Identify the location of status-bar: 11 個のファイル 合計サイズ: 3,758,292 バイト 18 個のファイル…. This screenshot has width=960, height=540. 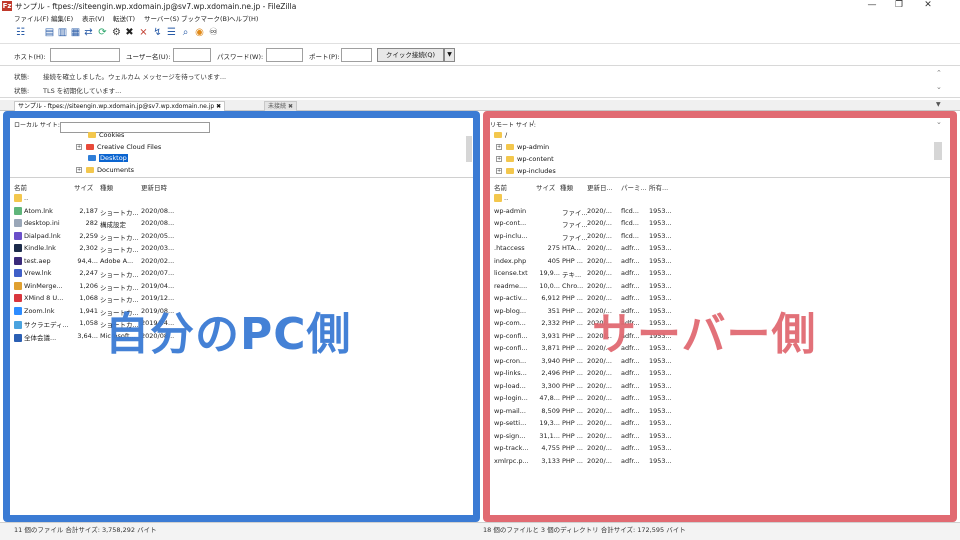
(480, 531).